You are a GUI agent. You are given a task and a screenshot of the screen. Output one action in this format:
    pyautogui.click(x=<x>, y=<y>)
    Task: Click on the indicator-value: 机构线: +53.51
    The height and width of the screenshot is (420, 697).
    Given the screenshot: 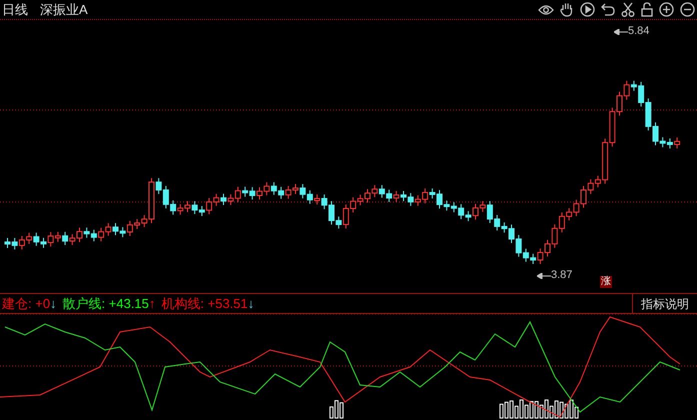 What is the action you would take?
    pyautogui.click(x=204, y=303)
    